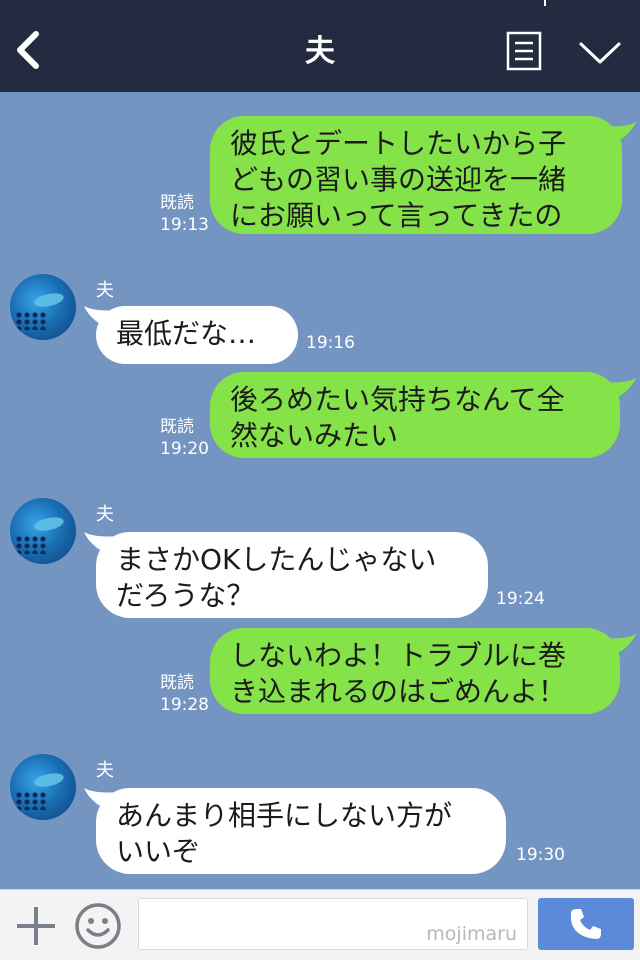  I want to click on plus-icon, so click(36, 926).